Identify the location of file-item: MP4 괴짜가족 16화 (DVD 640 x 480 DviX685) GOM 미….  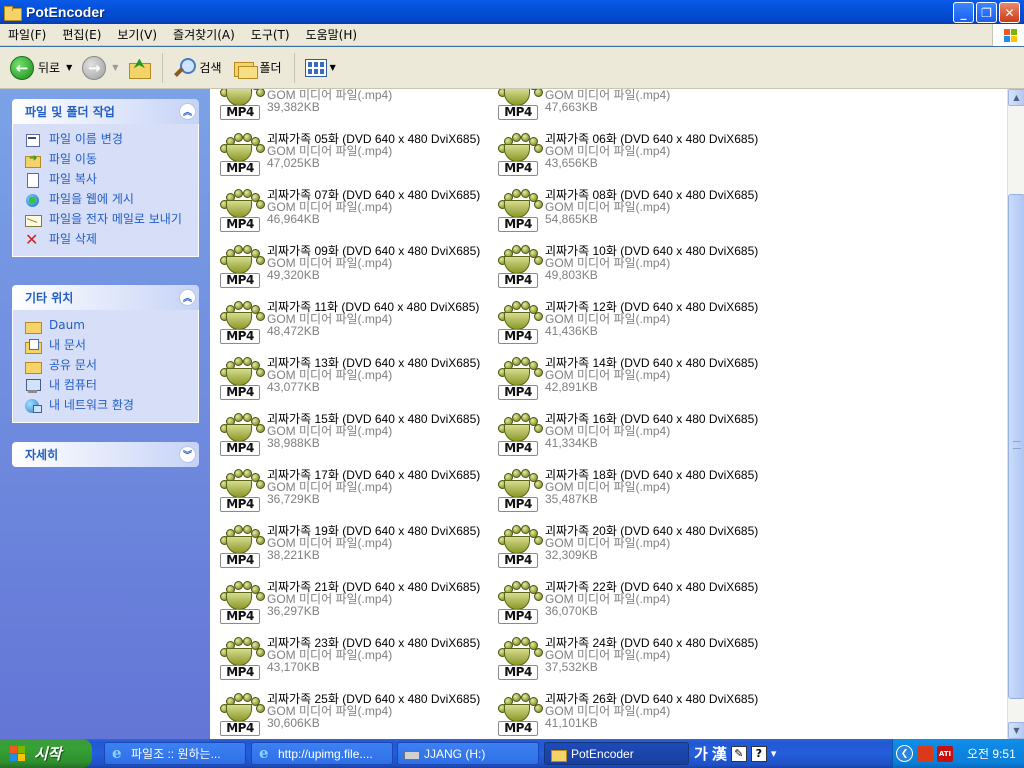
(627, 435).